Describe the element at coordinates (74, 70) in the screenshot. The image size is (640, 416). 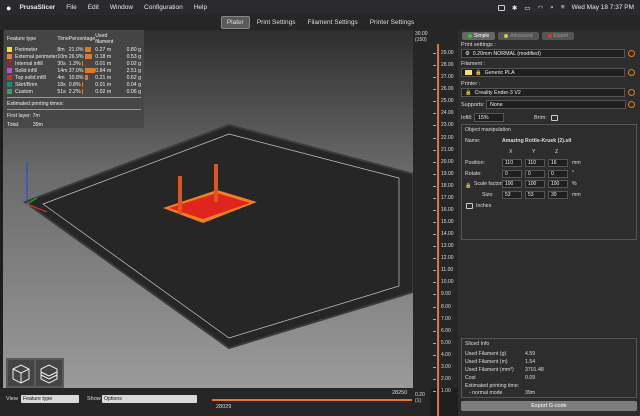
I see `legend-row: Solid infill 14m 37.0% 0.84 m 2.51 g` at that location.